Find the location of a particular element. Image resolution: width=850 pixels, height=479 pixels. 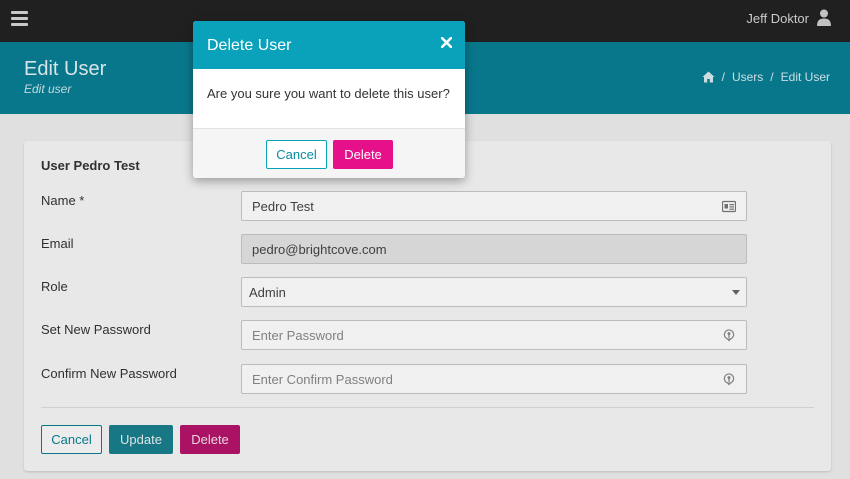

hamburger-icon is located at coordinates (19, 18).